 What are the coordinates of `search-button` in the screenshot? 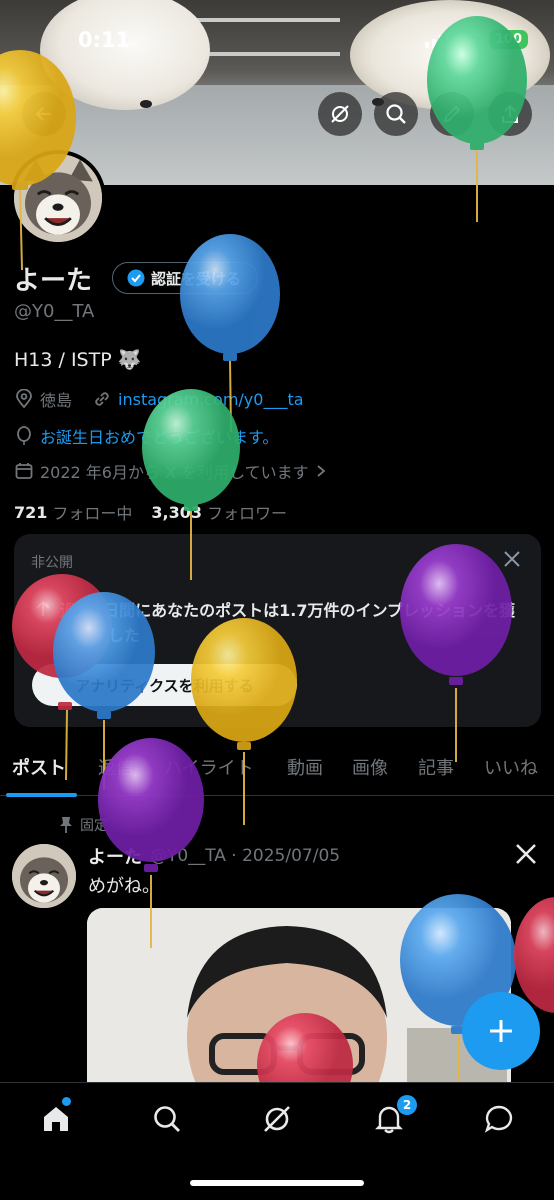 It's located at (396, 114).